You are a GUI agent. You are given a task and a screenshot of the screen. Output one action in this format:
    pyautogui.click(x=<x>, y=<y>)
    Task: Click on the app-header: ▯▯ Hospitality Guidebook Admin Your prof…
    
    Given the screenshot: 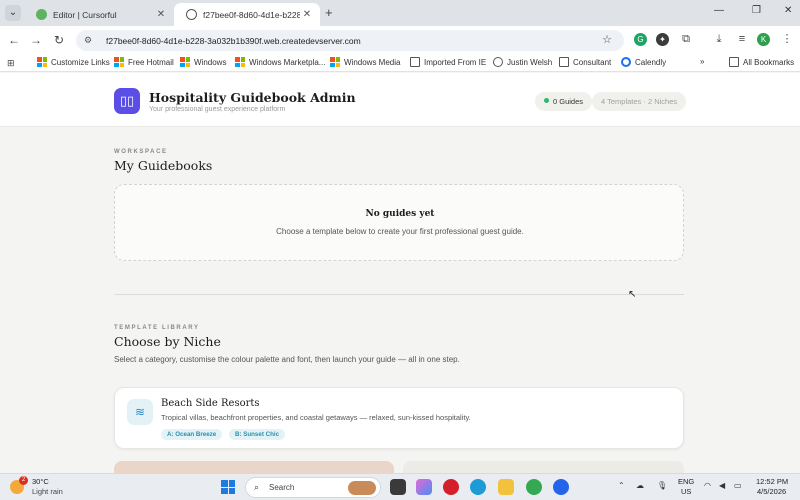 What is the action you would take?
    pyautogui.click(x=400, y=100)
    